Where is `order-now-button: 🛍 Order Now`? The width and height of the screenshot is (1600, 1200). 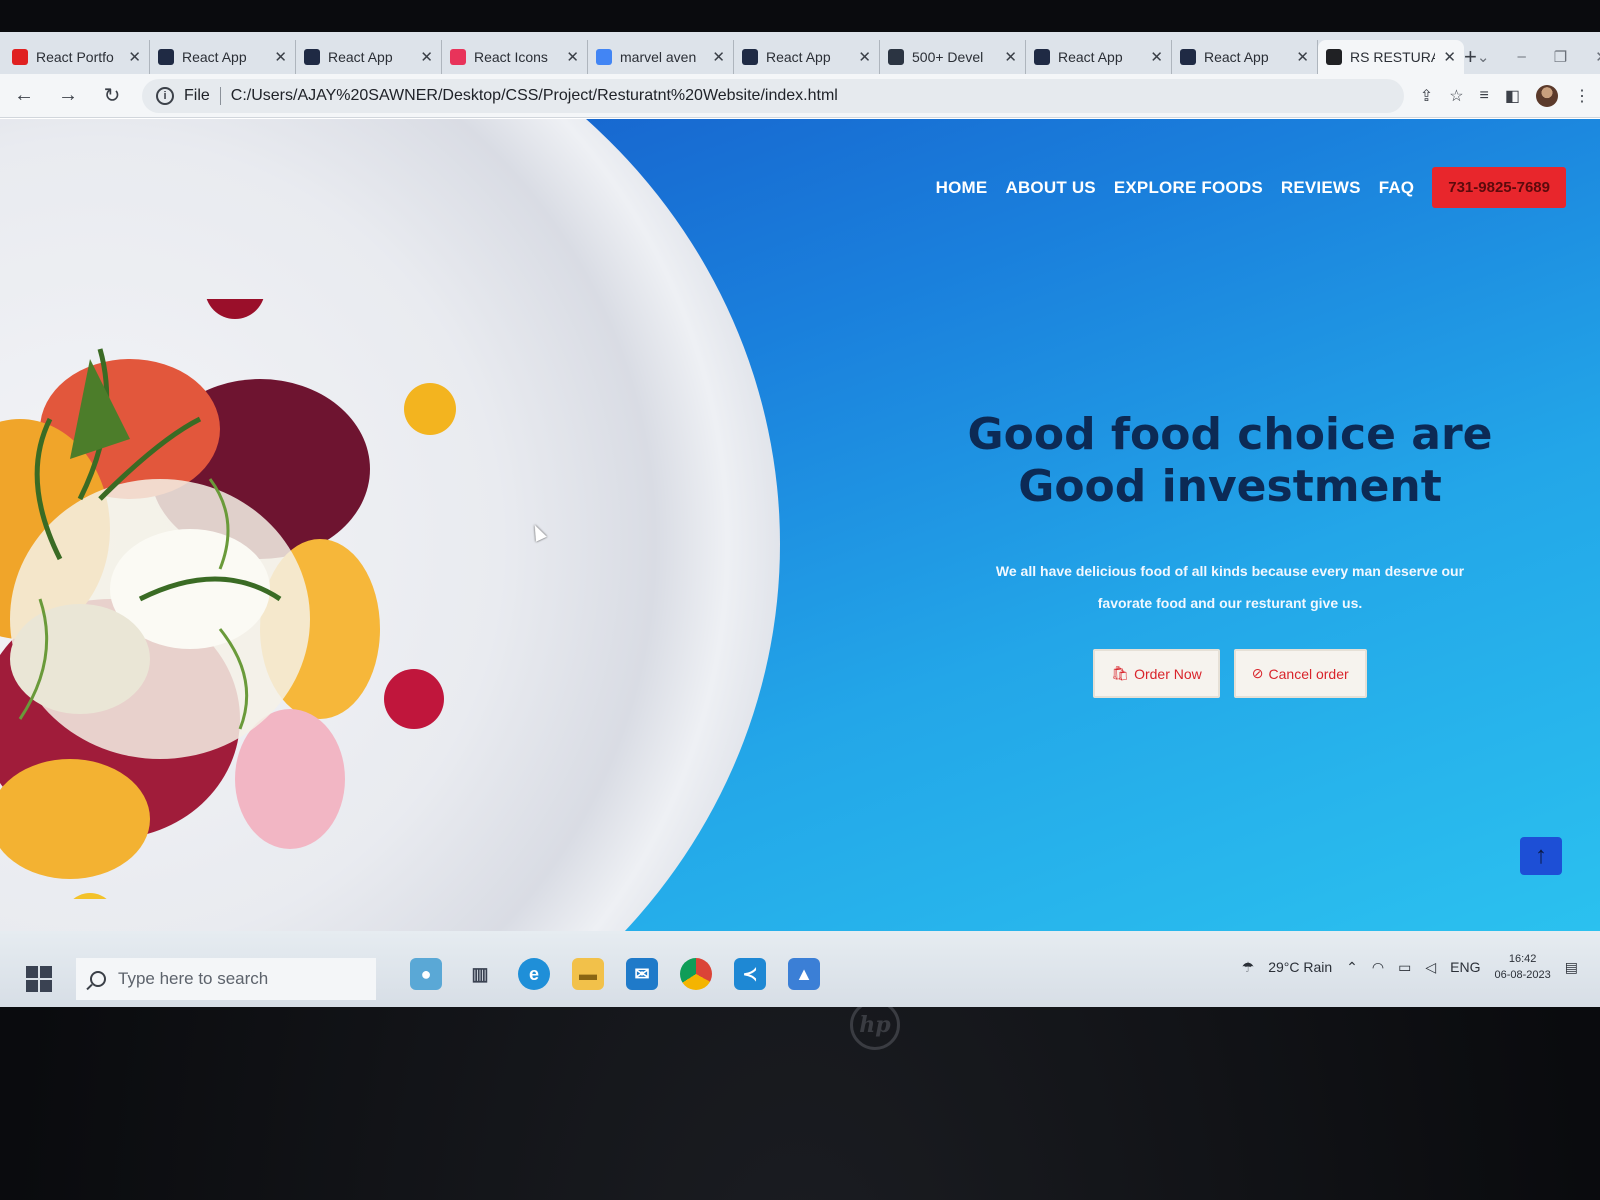 order-now-button: 🛍 Order Now is located at coordinates (1156, 673).